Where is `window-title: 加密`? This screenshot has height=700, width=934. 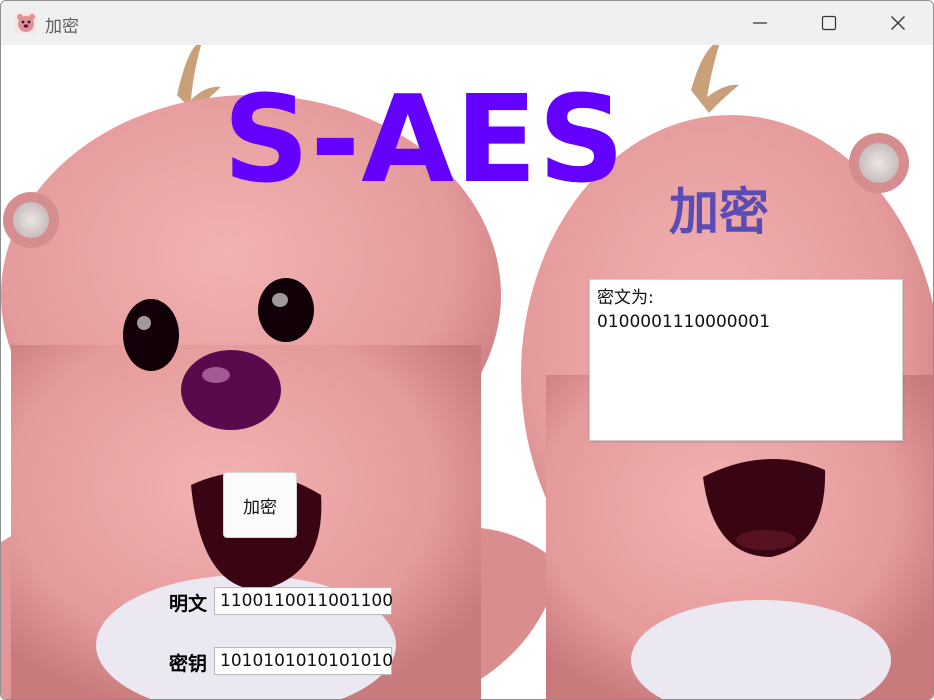
window-title: 加密 is located at coordinates (62, 27).